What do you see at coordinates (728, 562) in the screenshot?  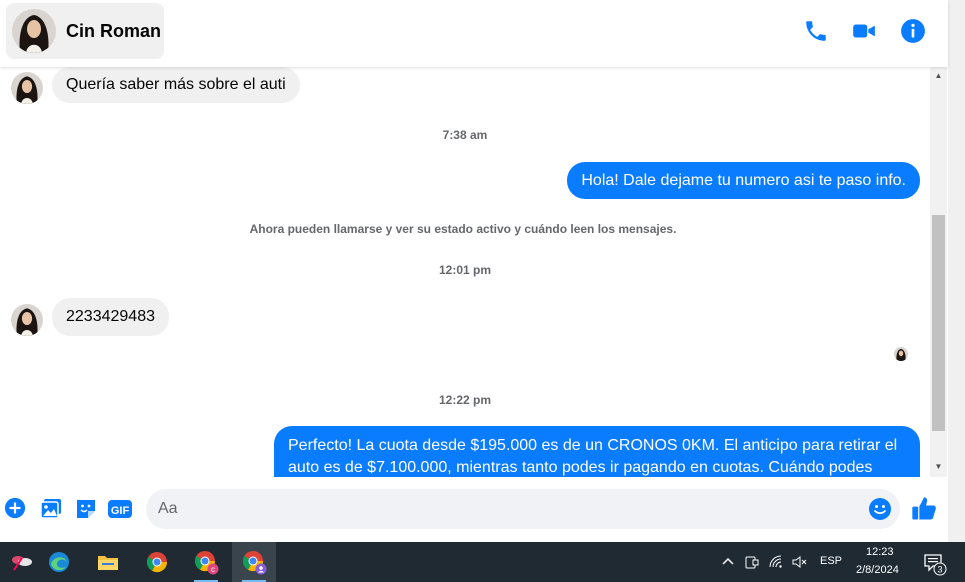 I see `chevron-up-icon` at bounding box center [728, 562].